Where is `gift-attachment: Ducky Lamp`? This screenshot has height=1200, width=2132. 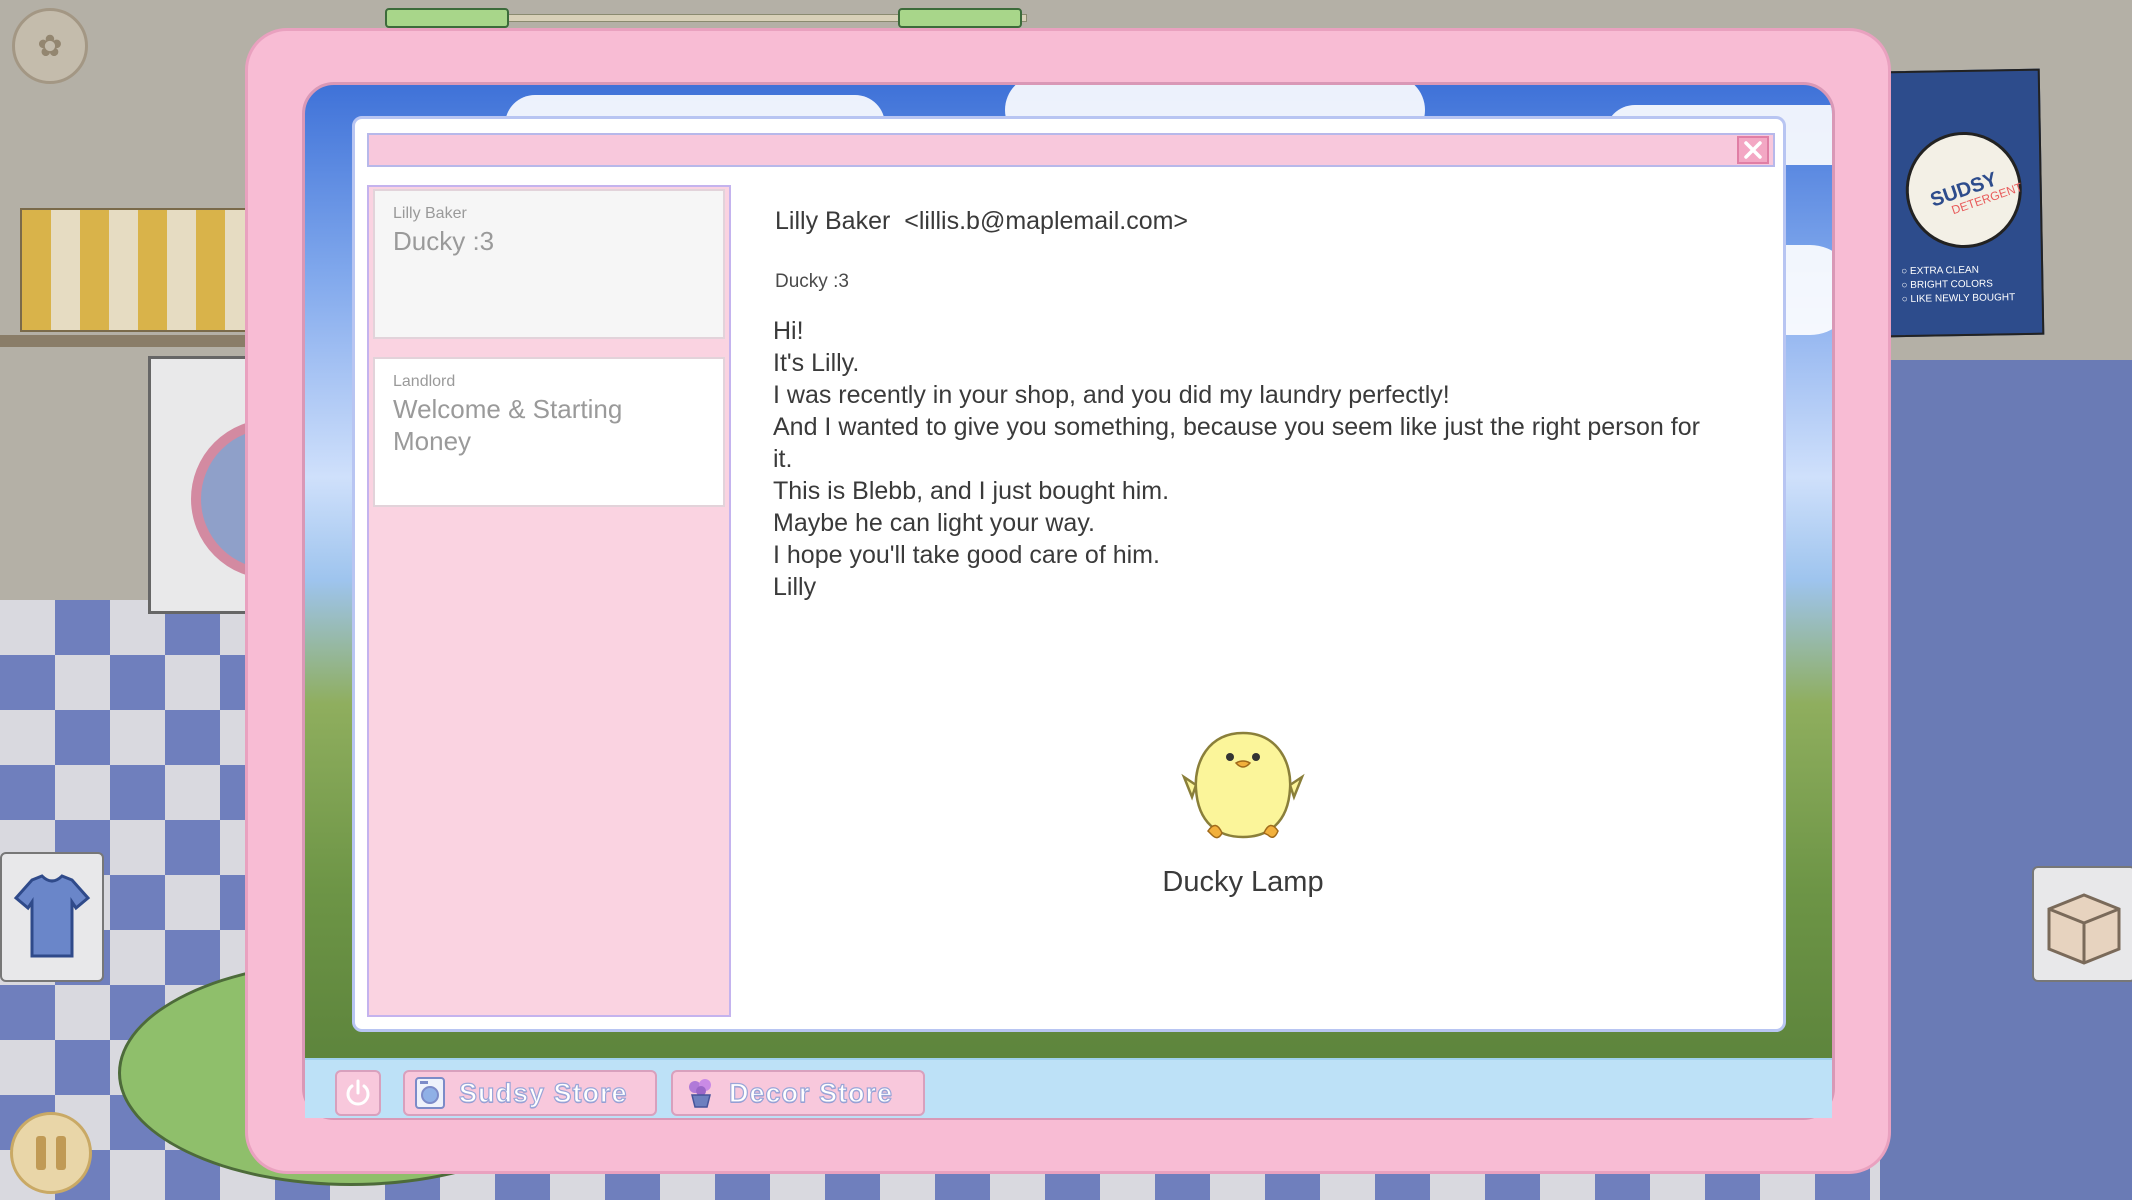
gift-attachment: Ducky Lamp is located at coordinates (1243, 813).